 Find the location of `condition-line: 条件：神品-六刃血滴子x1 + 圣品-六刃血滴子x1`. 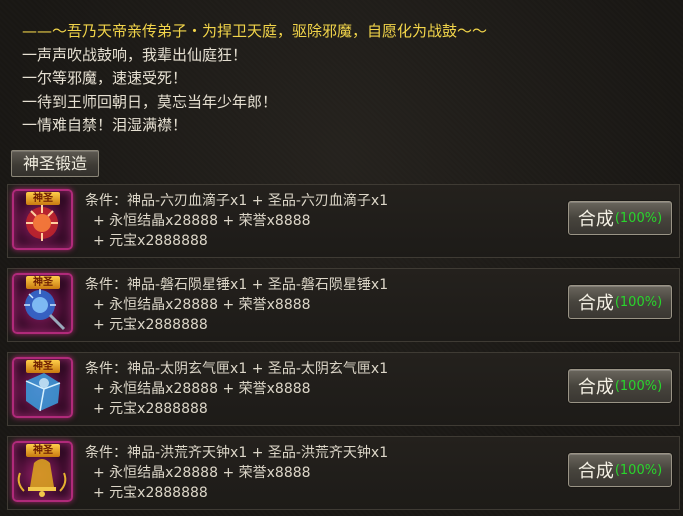

condition-line: 条件：神品-六刃血滴子x1 + 圣品-六刃血滴子x1 is located at coordinates (237, 201).